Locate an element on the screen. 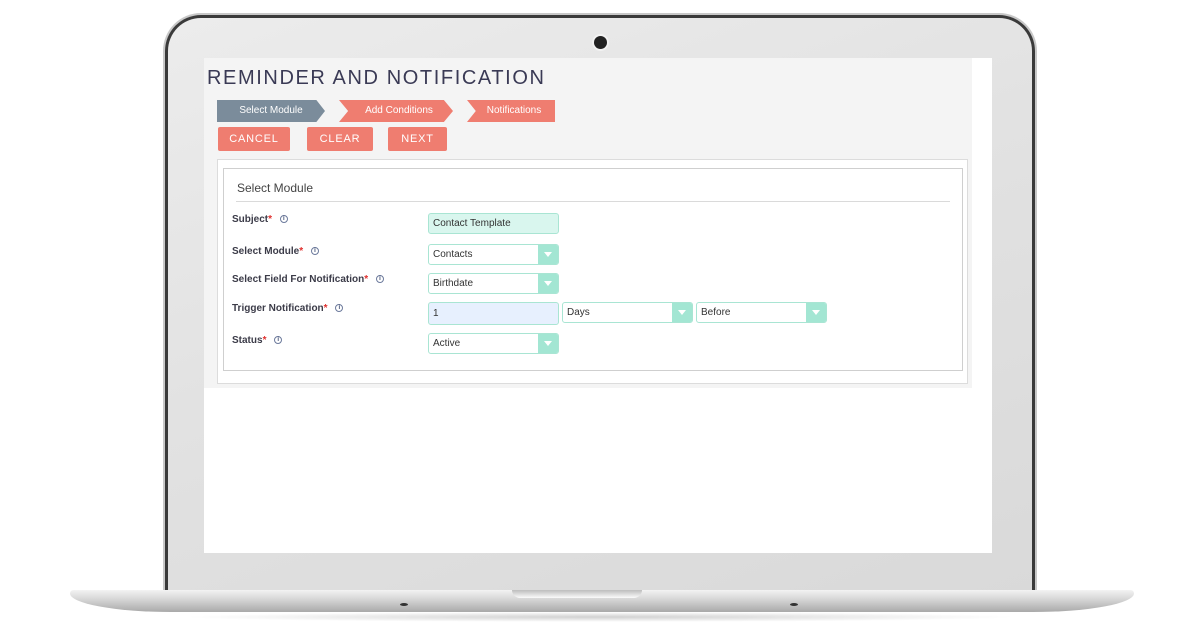 This screenshot has height=630, width=1200. subject-label: Subject* i is located at coordinates (260, 219).